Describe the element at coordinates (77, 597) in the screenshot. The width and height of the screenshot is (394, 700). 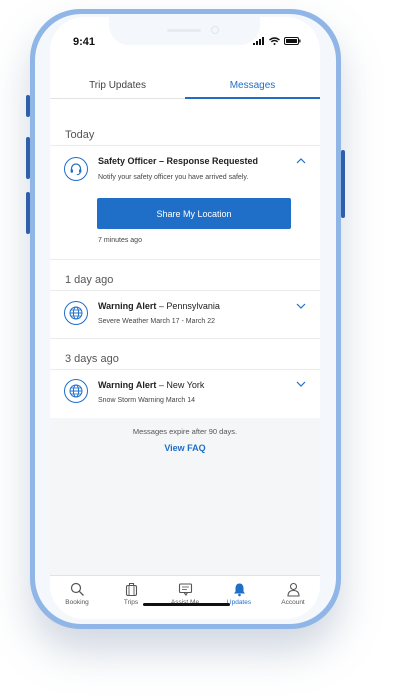
I see `nav-booking: Booking` at that location.